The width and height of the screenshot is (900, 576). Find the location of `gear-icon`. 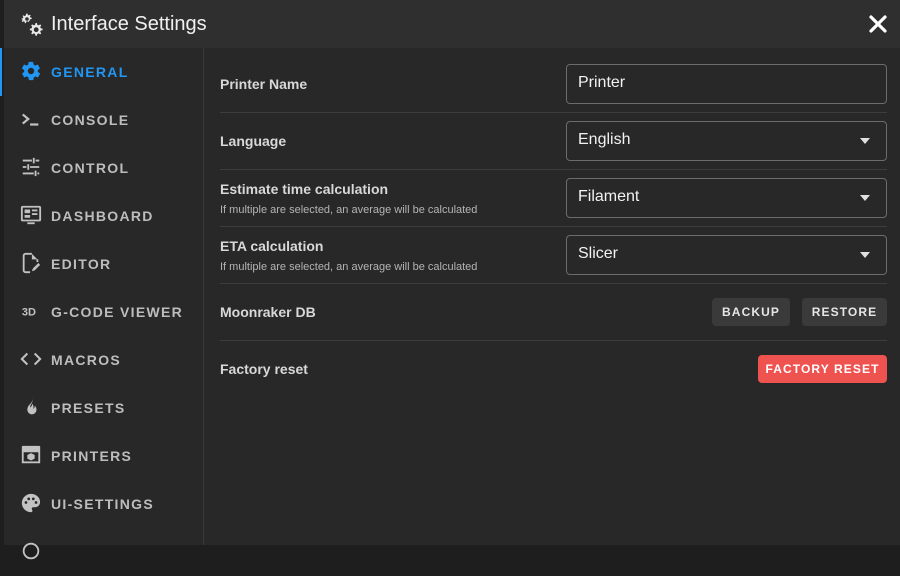

gear-icon is located at coordinates (31, 71).